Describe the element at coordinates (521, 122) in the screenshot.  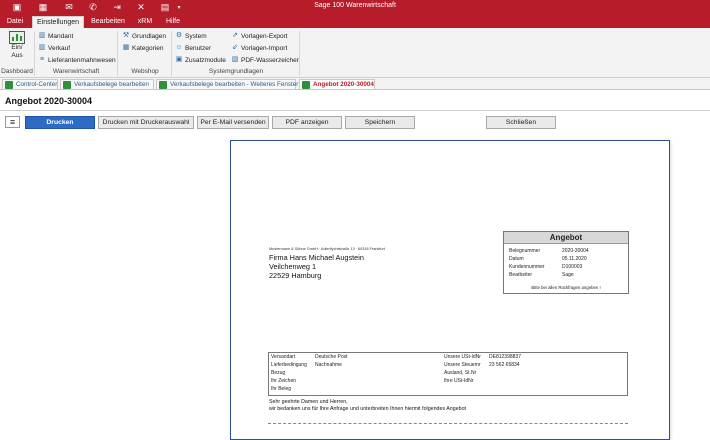
I see `close-button: Schließen` at that location.